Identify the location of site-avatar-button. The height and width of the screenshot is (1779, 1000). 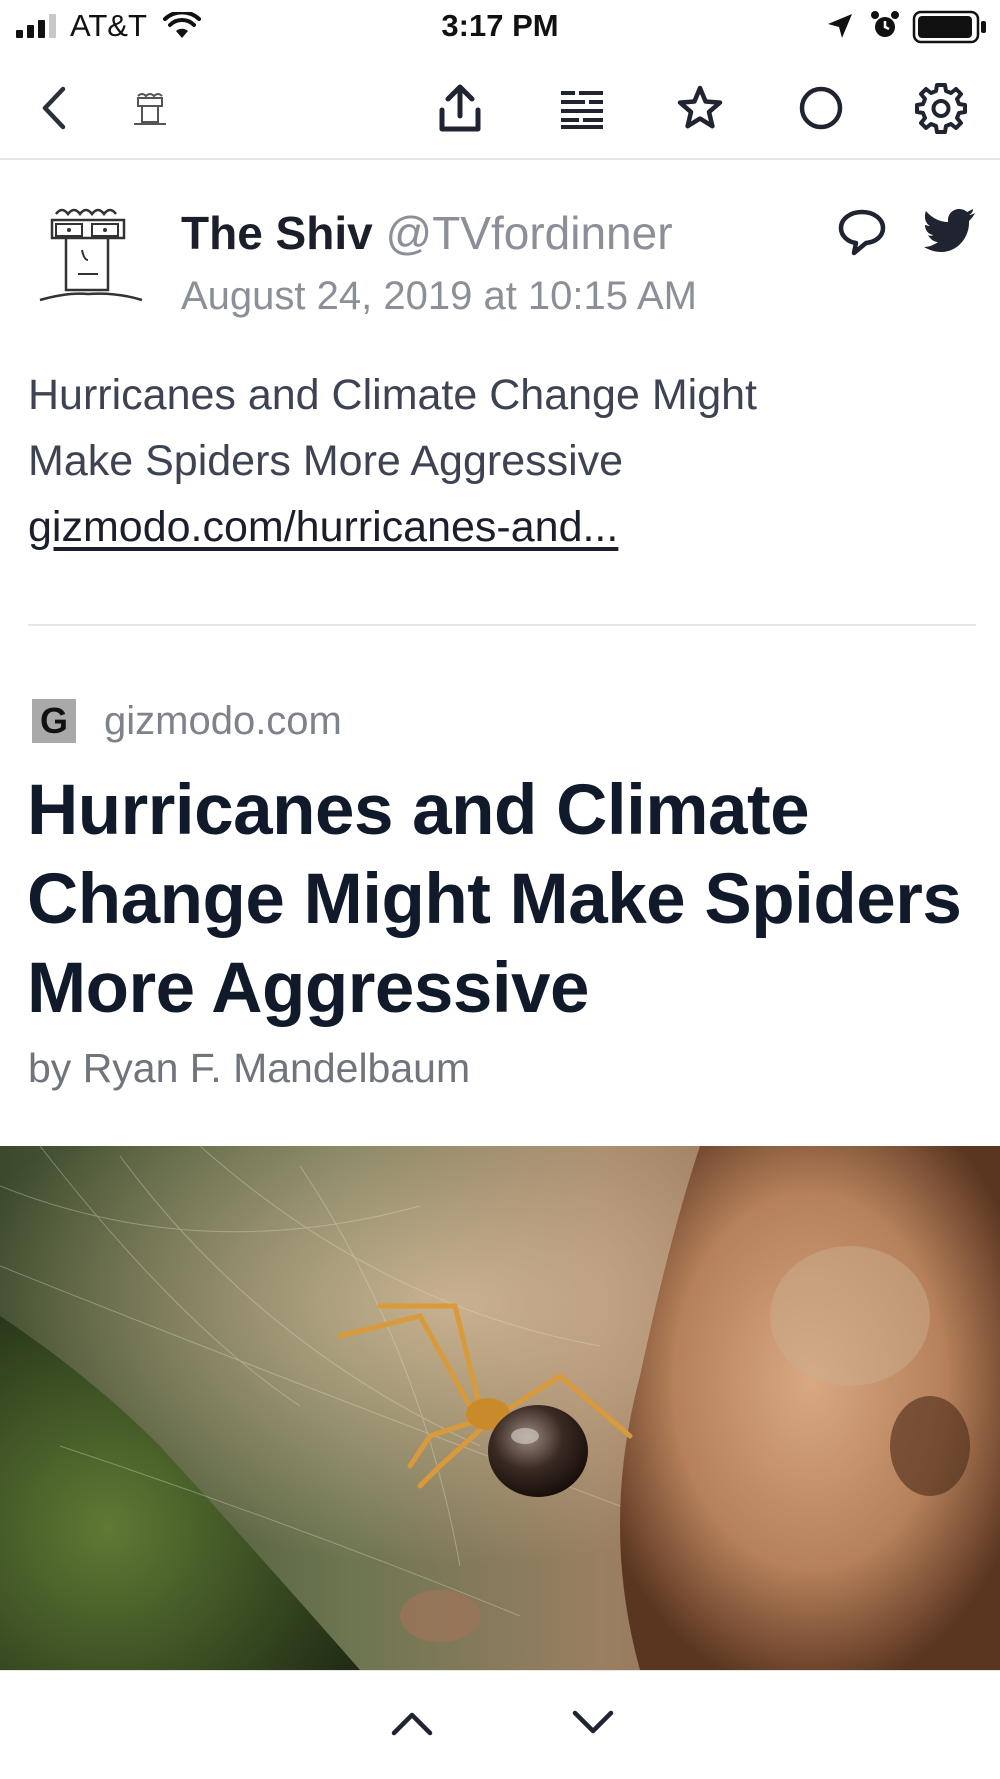
(150, 108).